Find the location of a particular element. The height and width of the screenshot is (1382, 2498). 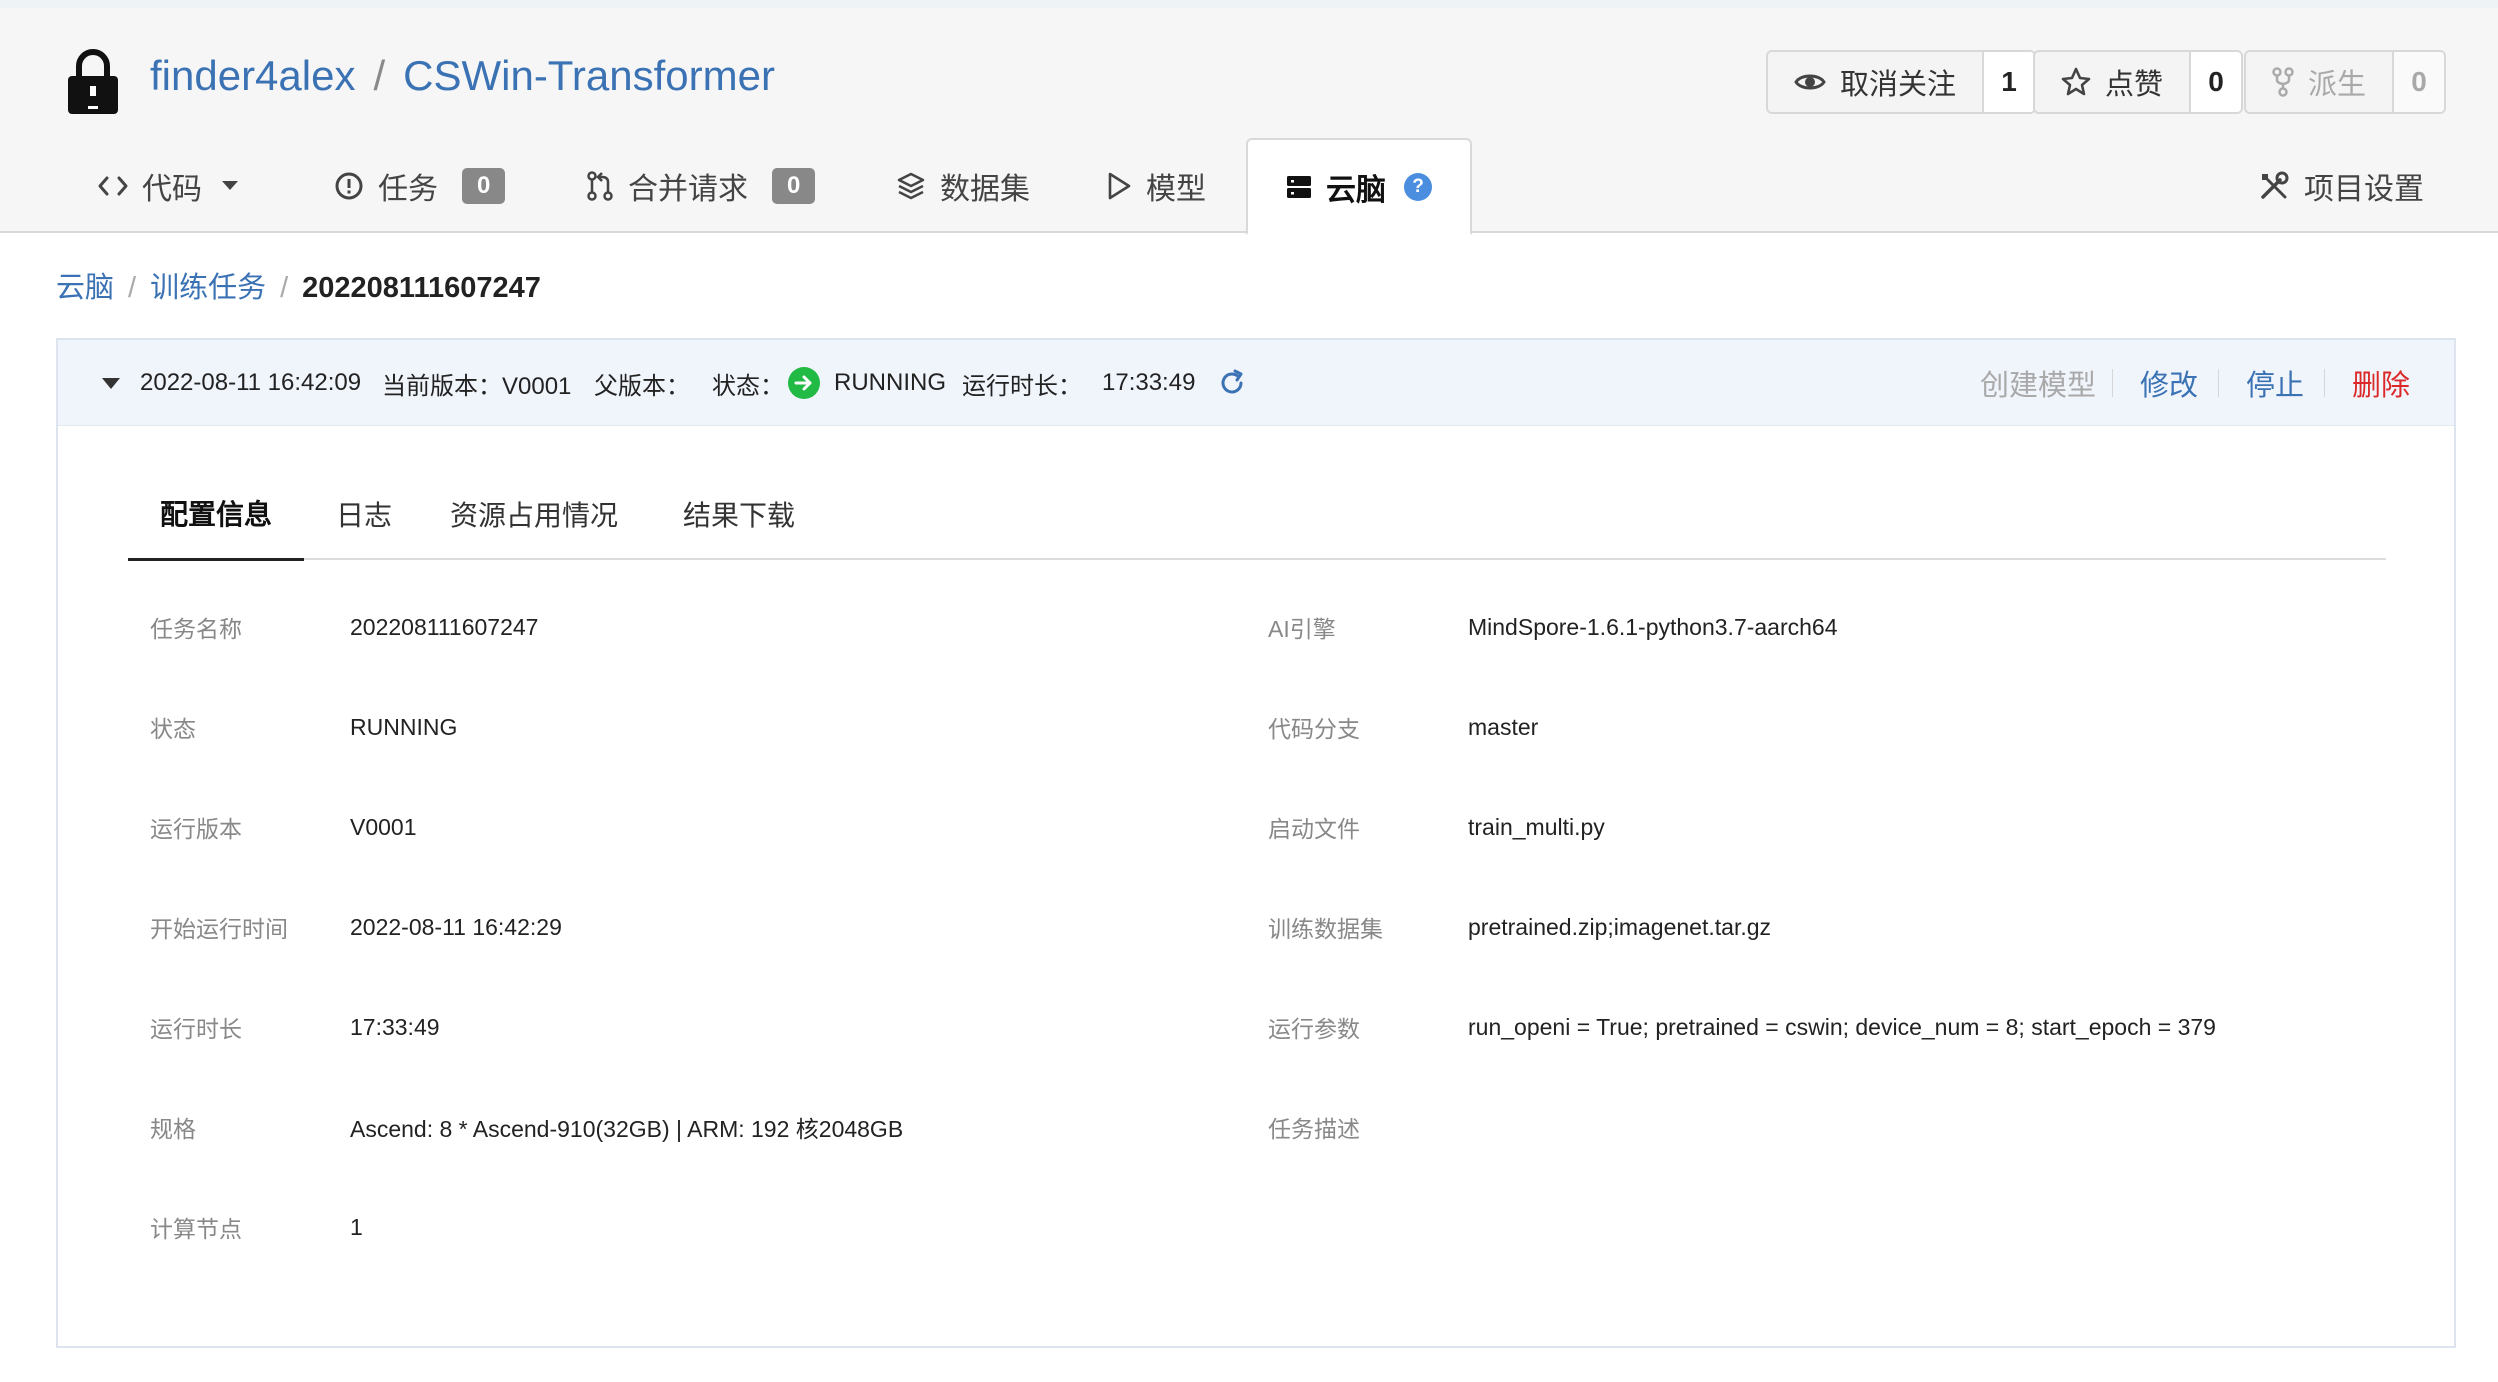

layers-icon is located at coordinates (911, 185).